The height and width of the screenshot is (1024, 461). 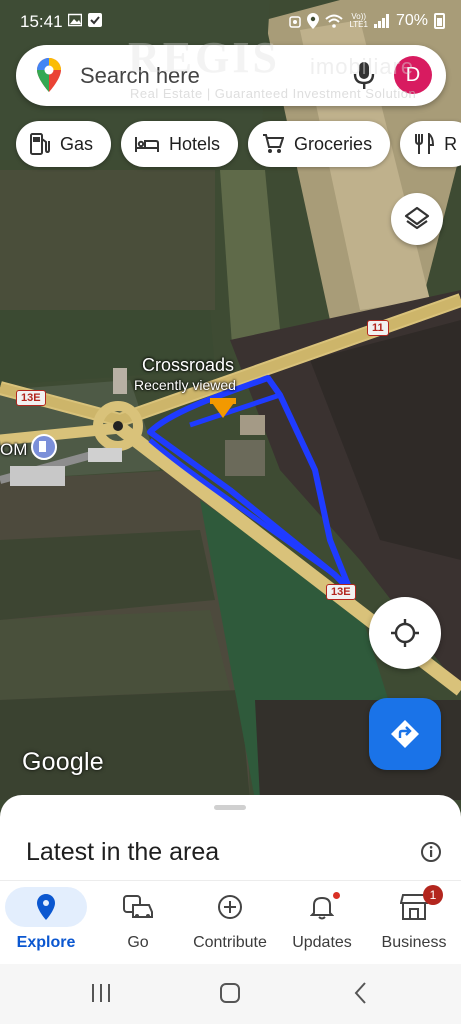 What do you see at coordinates (364, 76) in the screenshot?
I see `mic-icon` at bounding box center [364, 76].